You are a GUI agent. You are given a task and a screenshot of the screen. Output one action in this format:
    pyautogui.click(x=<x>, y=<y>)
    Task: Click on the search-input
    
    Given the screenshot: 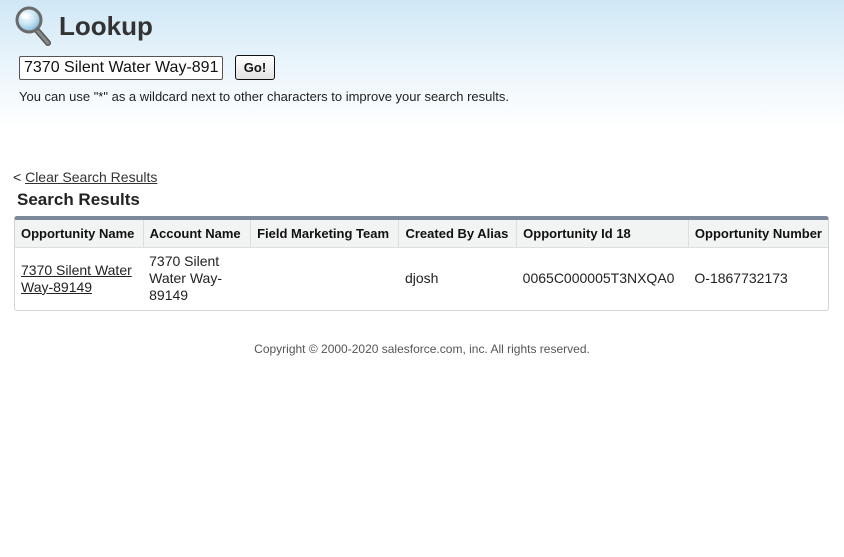 What is the action you would take?
    pyautogui.click(x=121, y=67)
    